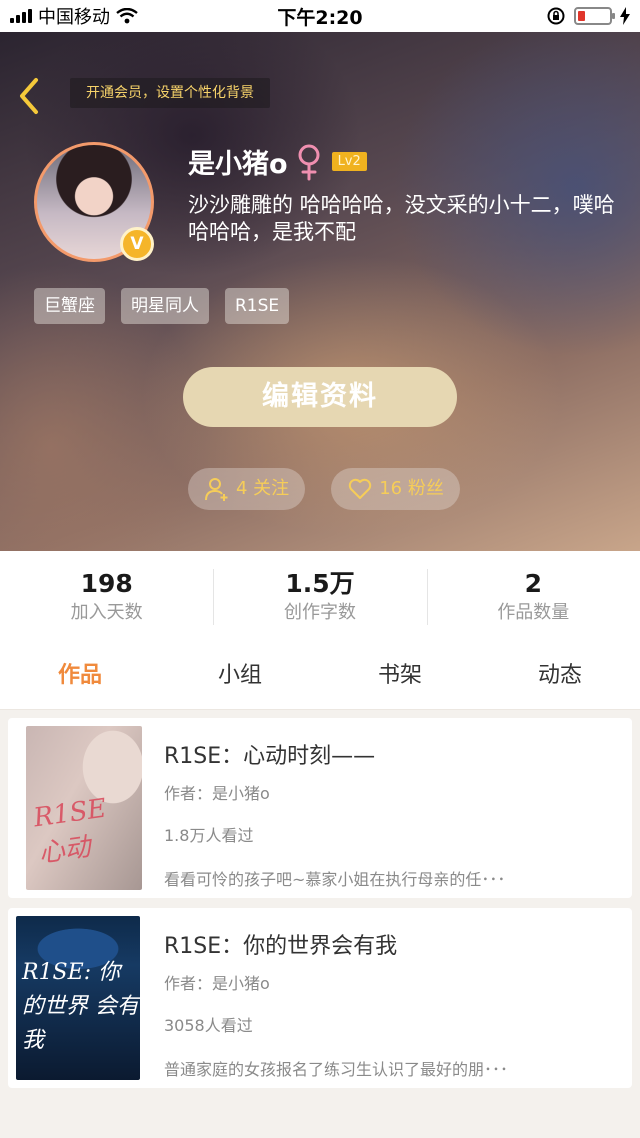 Image resolution: width=640 pixels, height=1138 pixels. Describe the element at coordinates (336, 1069) in the screenshot. I see `book-description: 普通家庭的女孩报名了练习生认识了最好的朋･･･` at that location.